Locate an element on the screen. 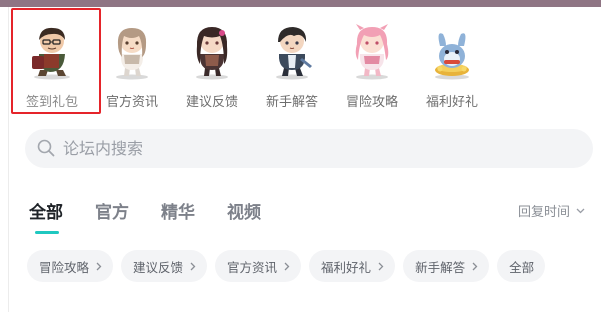  tab-label: 视频 is located at coordinates (244, 213).